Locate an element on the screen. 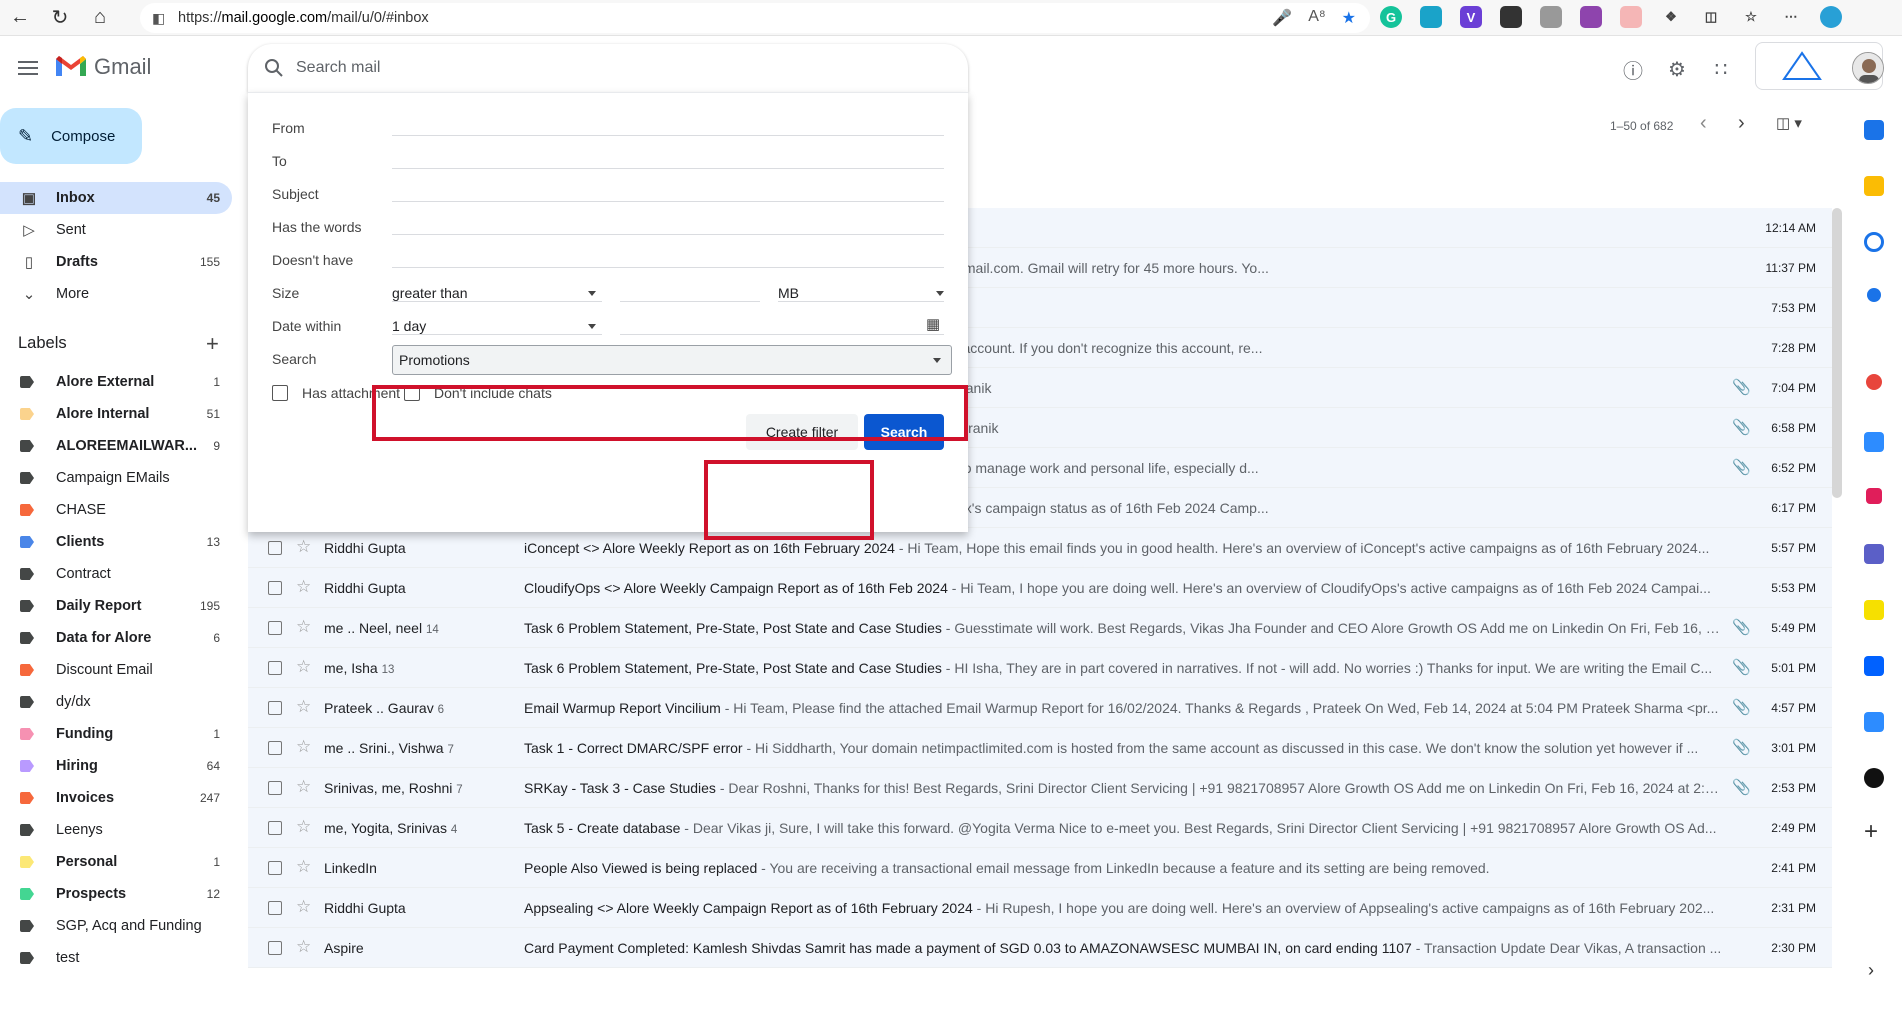 This screenshot has height=1020, width=1902. search-scope-select: Promotions is located at coordinates (672, 360).